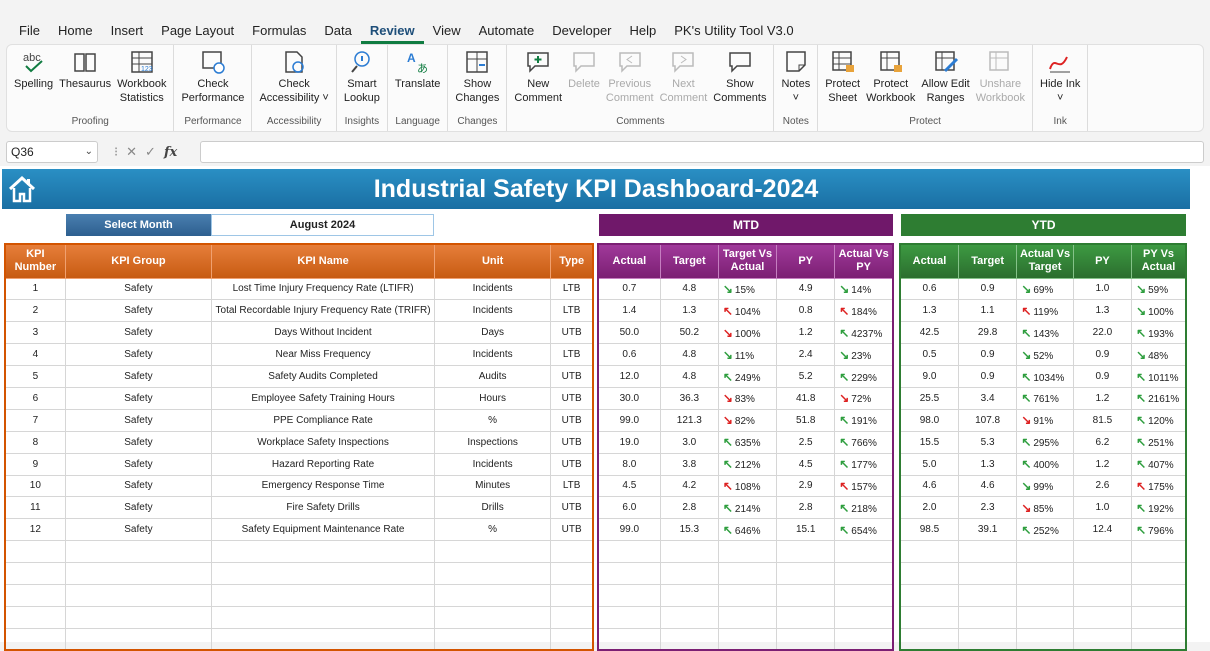  I want to click on protect-workbook-button: Protect Workbook, so click(890, 82).